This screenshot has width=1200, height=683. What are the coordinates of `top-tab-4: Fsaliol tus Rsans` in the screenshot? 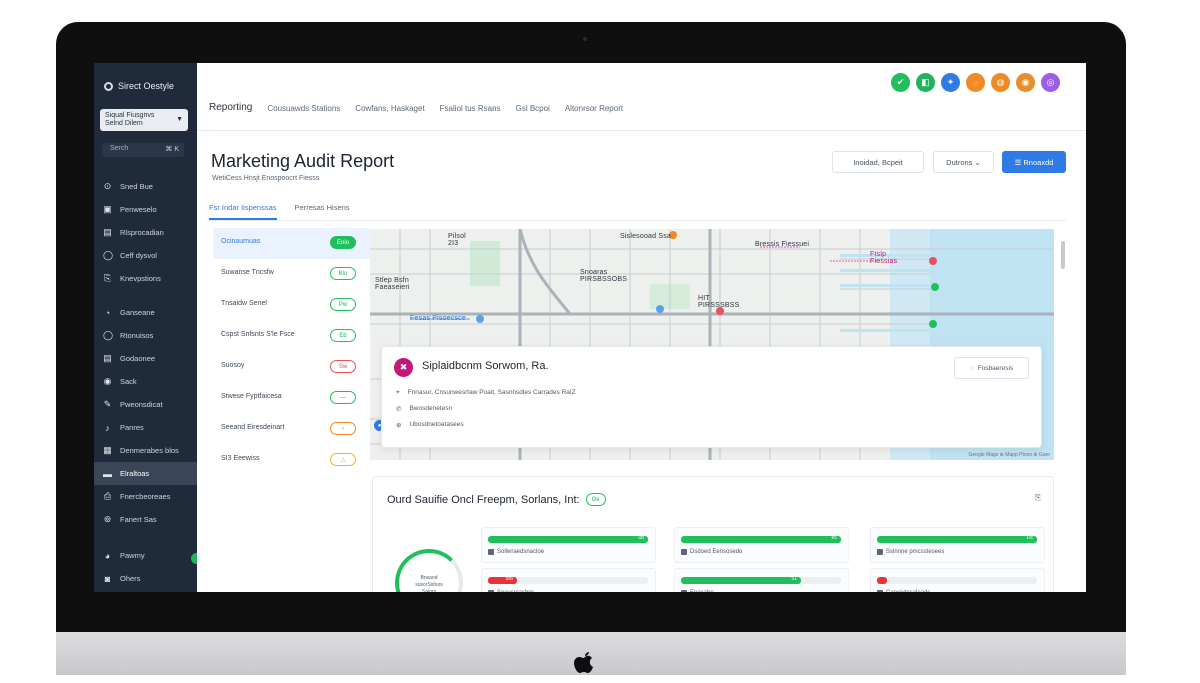 It's located at (470, 108).